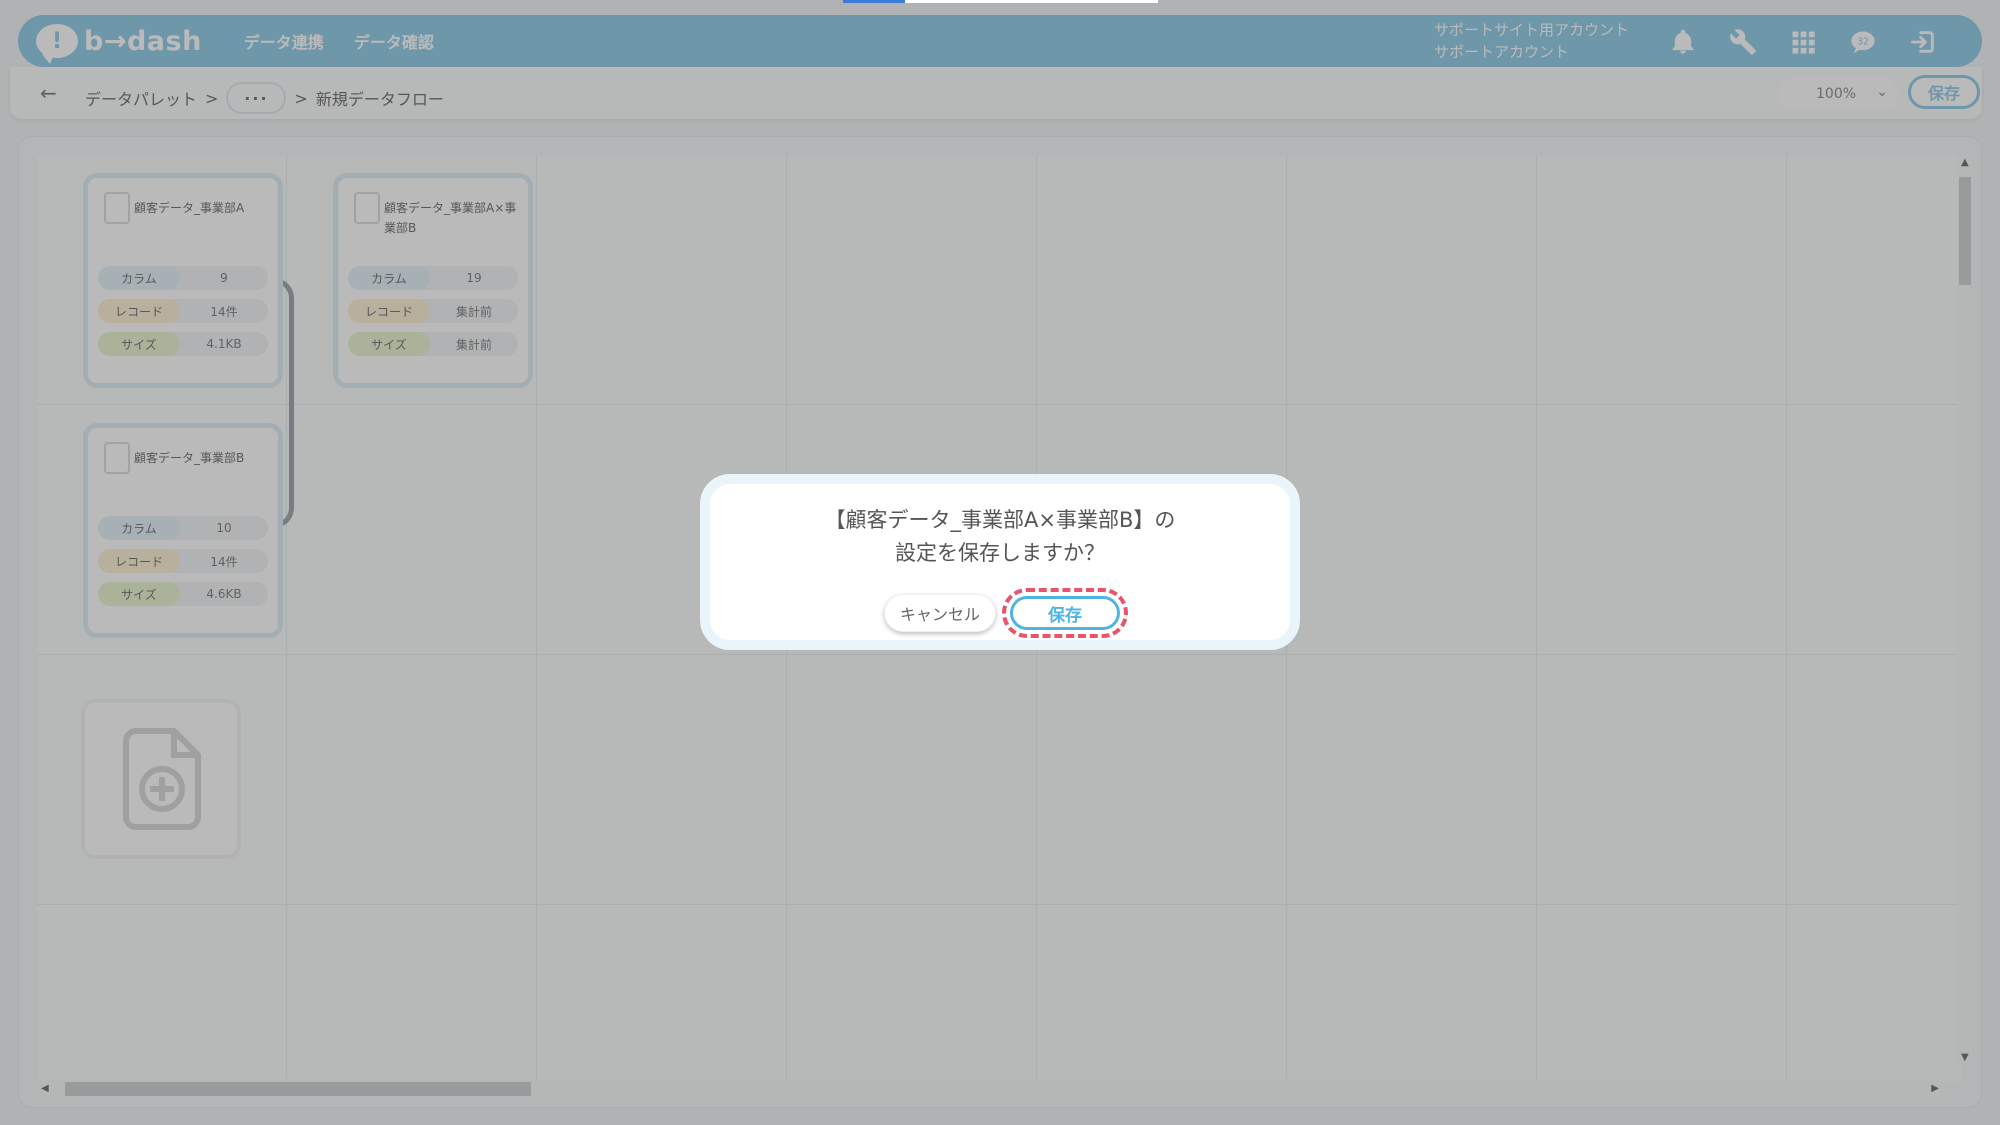 This screenshot has height=1125, width=2000. What do you see at coordinates (1000, 520) in the screenshot?
I see `dialog-message-line-1: 【顧客データ_事業部A×事業部B】の` at bounding box center [1000, 520].